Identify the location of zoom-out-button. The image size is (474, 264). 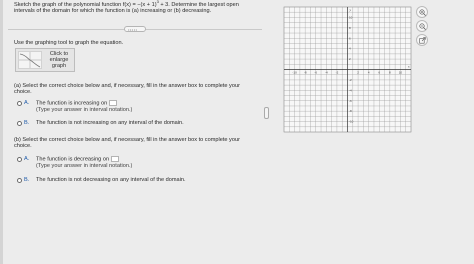
(422, 26).